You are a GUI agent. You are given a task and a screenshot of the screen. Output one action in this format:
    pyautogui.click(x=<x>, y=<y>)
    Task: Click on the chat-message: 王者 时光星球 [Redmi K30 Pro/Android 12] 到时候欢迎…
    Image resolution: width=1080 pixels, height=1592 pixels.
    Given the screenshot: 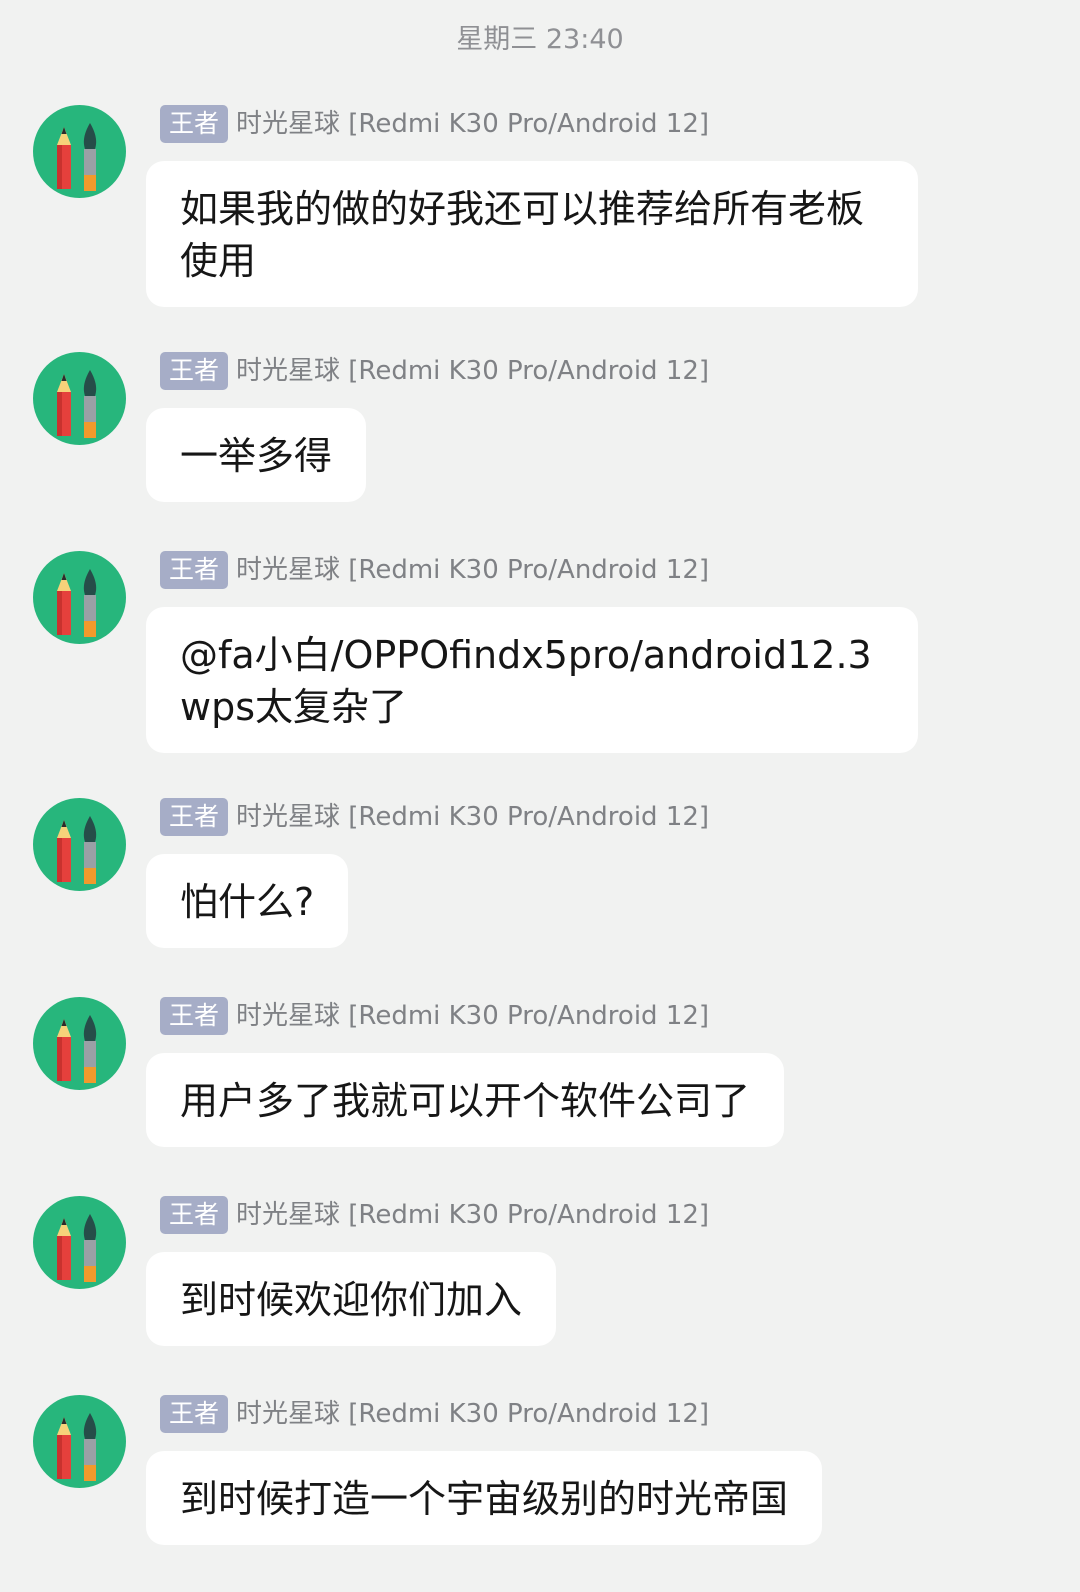 What is the action you would take?
    pyautogui.click(x=540, y=1274)
    